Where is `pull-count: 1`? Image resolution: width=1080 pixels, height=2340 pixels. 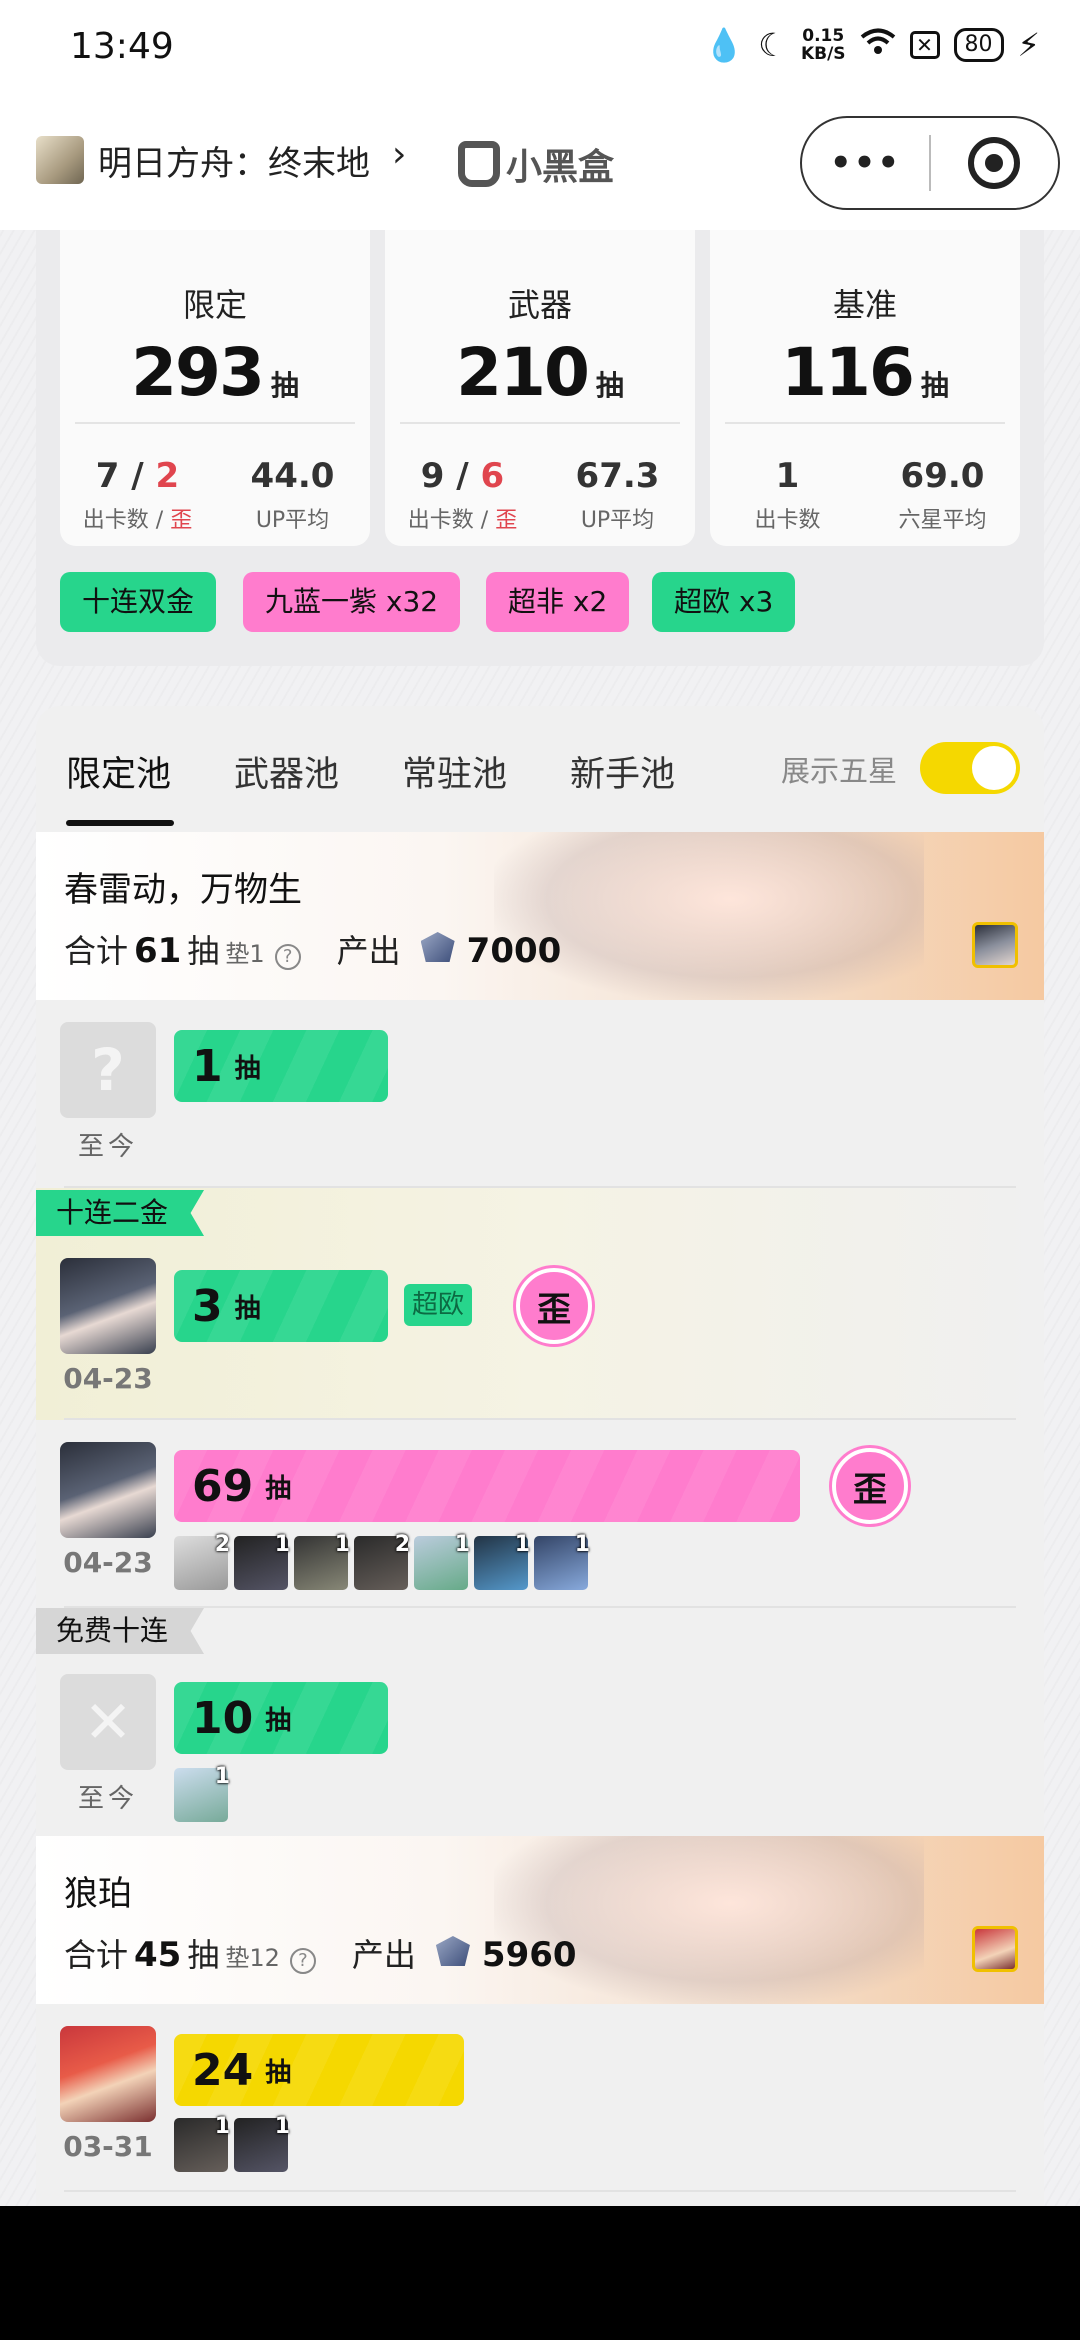 pull-count: 1 is located at coordinates (207, 1066).